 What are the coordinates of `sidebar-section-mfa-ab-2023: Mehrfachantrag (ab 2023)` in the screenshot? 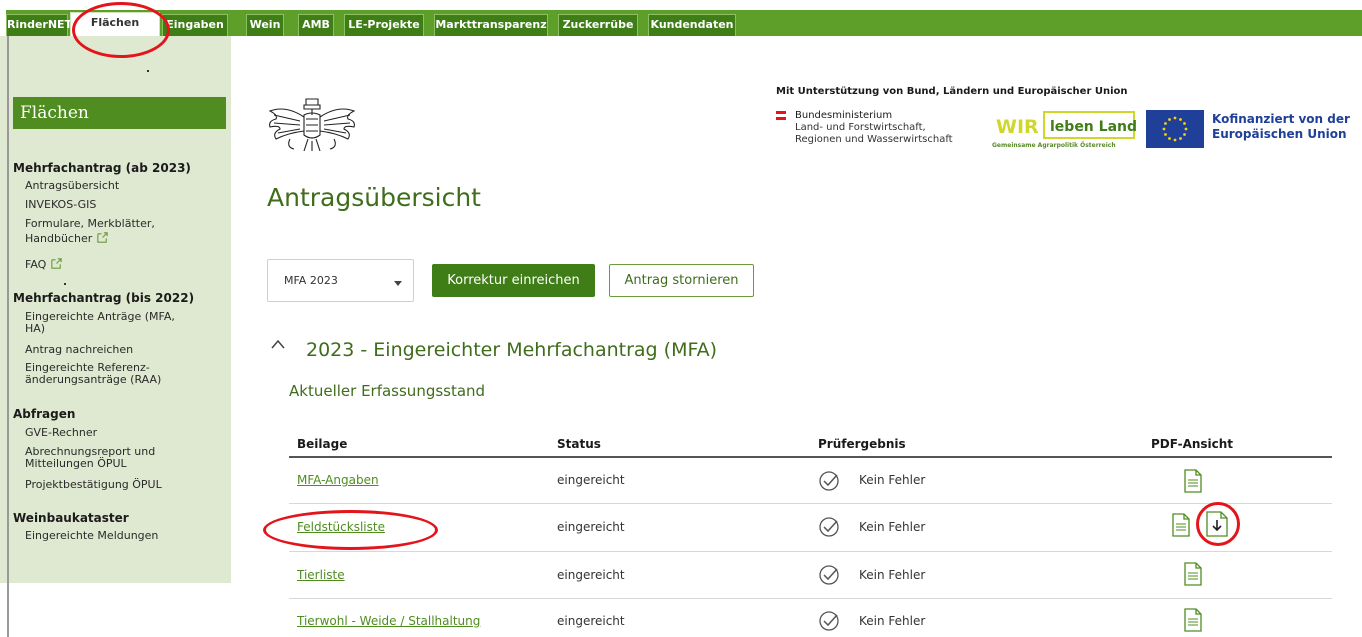 It's located at (102, 168).